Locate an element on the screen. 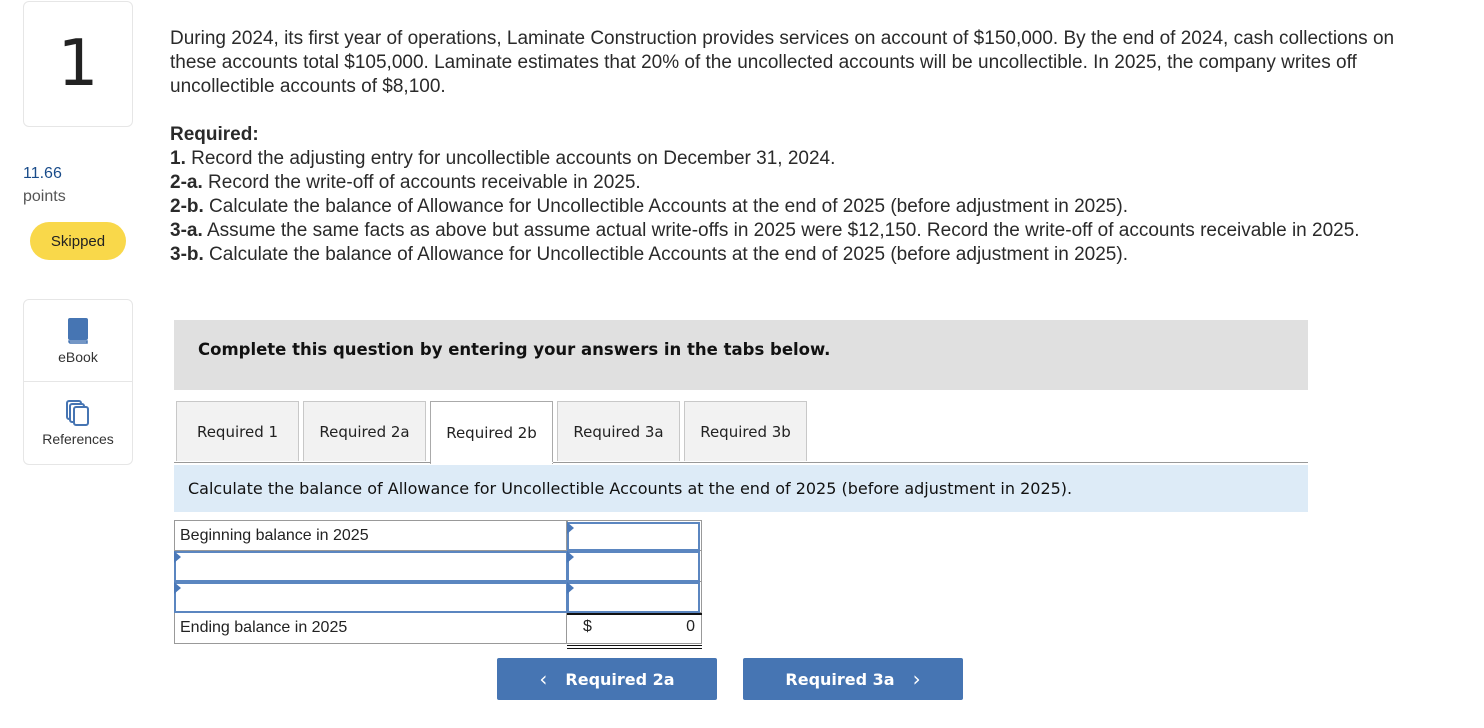 The height and width of the screenshot is (728, 1484). tab-required-1: Required 1 is located at coordinates (237, 431).